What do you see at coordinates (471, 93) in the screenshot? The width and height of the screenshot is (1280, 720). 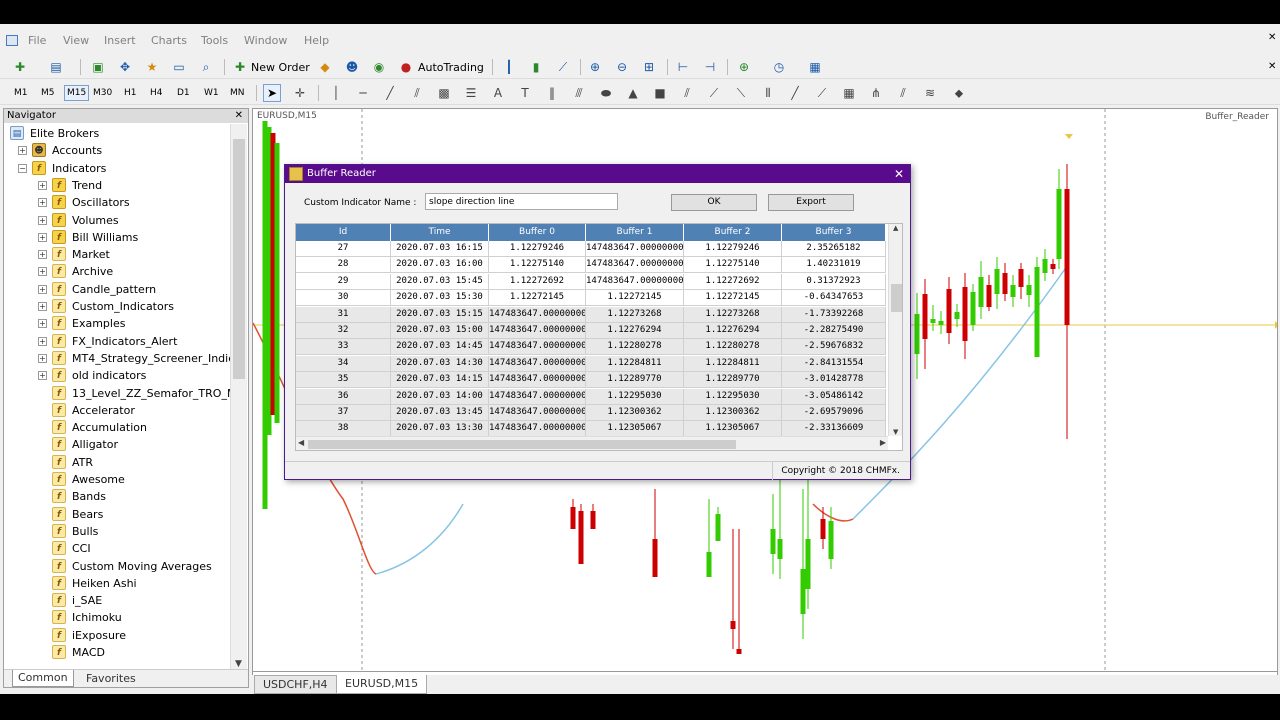 I see `fibonacci-icon: ☰` at bounding box center [471, 93].